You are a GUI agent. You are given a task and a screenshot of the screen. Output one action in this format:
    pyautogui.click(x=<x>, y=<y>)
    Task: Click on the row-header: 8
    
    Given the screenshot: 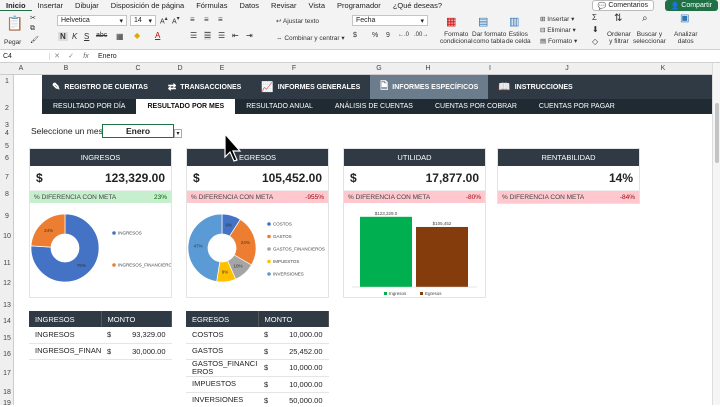 What is the action you would take?
    pyautogui.click(x=7, y=194)
    